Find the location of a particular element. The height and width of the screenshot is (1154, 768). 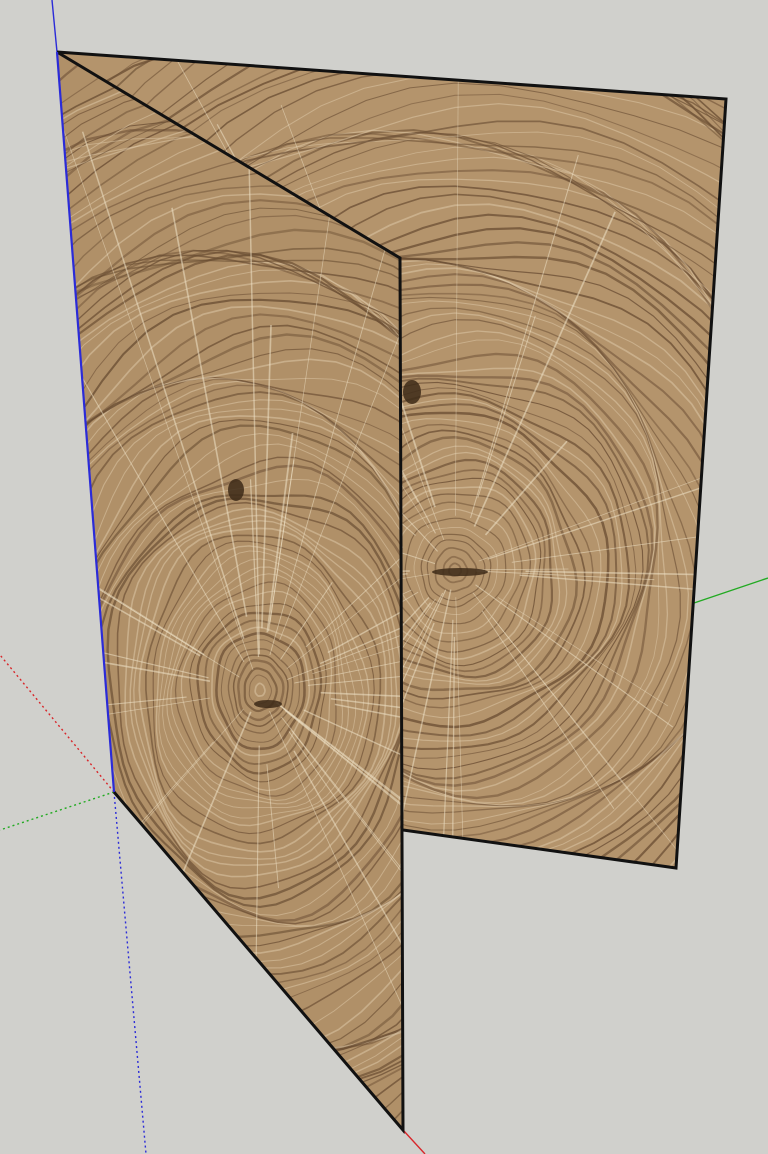

y-axis-solid is located at coordinates (730, 590).